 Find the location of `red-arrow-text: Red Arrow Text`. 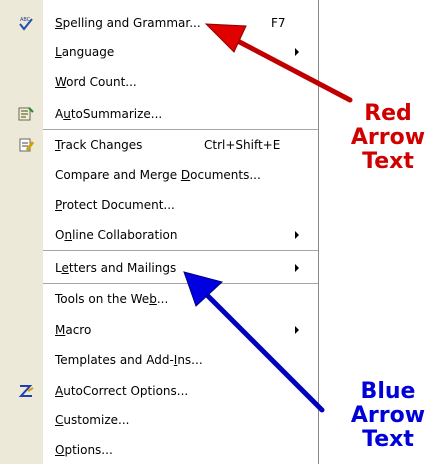

red-arrow-text: Red Arrow Text is located at coordinates (388, 137).